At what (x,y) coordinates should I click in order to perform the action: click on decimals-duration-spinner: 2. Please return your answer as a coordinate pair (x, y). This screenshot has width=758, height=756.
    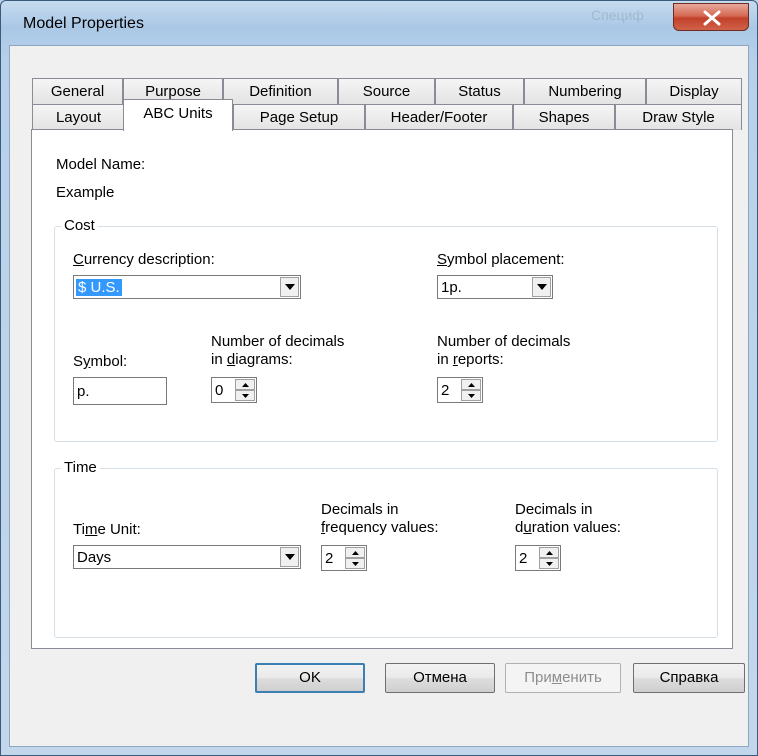
    Looking at the image, I should click on (538, 558).